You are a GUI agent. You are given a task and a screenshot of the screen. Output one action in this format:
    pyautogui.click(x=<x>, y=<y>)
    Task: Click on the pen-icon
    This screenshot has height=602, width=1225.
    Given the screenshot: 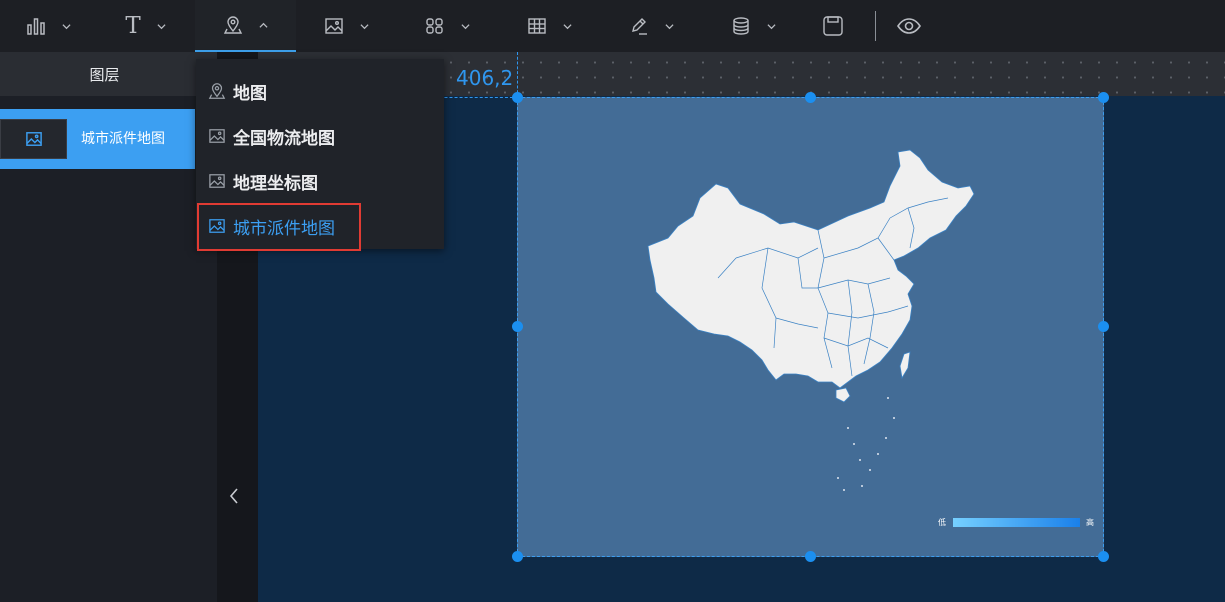 What is the action you would take?
    pyautogui.click(x=639, y=26)
    